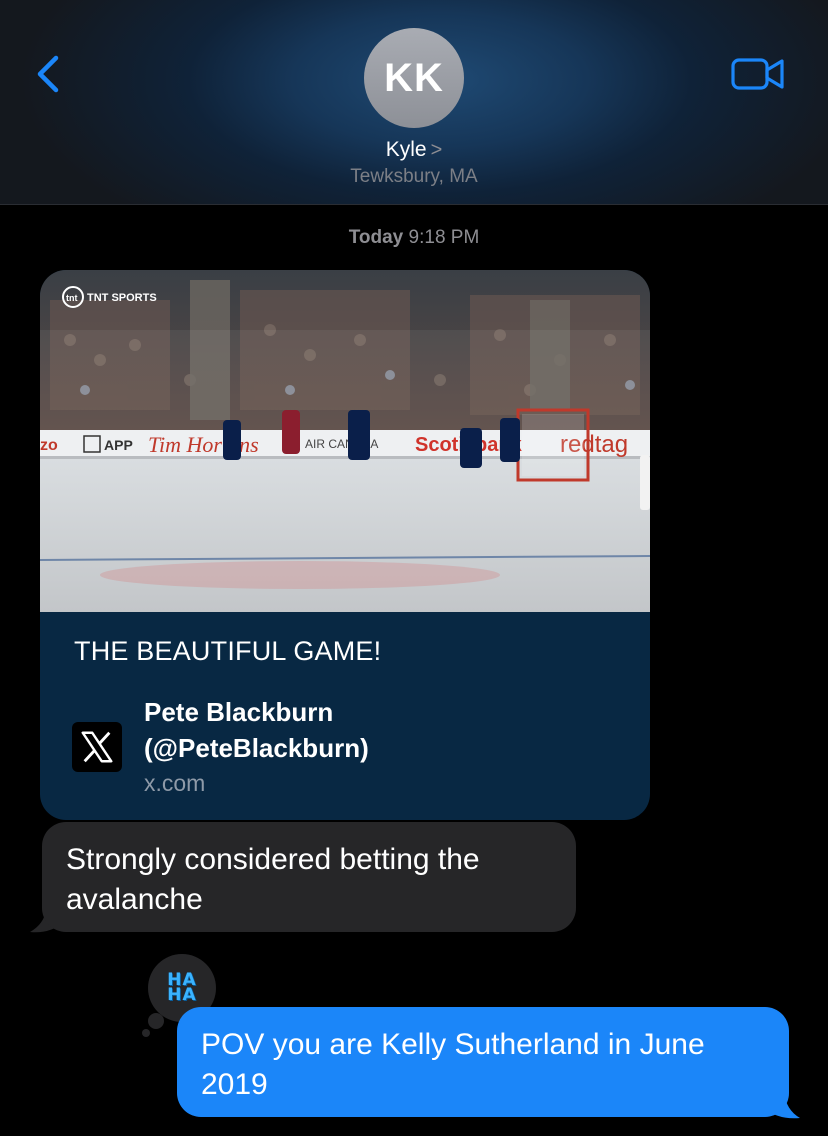 Image resolution: width=828 pixels, height=1136 pixels. I want to click on haha-tapback-icon: HA HA, so click(182, 987).